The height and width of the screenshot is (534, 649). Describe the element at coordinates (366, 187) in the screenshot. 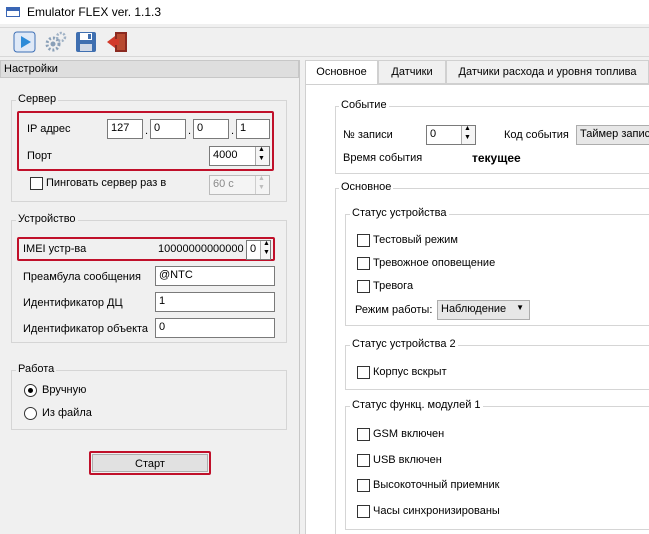

I see `basic-group-label: Основное` at that location.